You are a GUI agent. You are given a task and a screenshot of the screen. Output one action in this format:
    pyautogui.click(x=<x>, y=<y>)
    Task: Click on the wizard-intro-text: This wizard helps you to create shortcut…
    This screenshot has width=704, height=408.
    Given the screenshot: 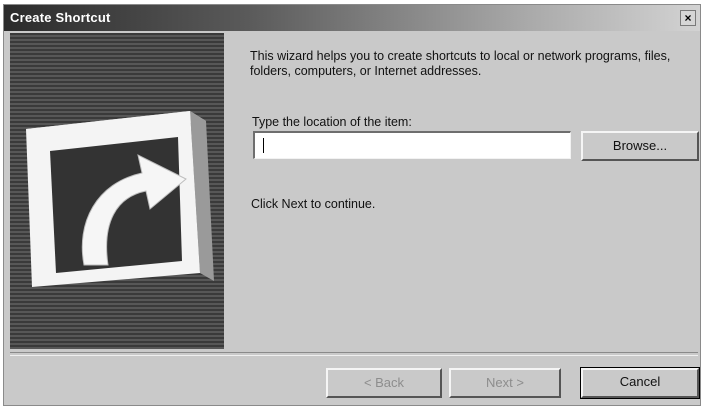 What is the action you would take?
    pyautogui.click(x=460, y=63)
    